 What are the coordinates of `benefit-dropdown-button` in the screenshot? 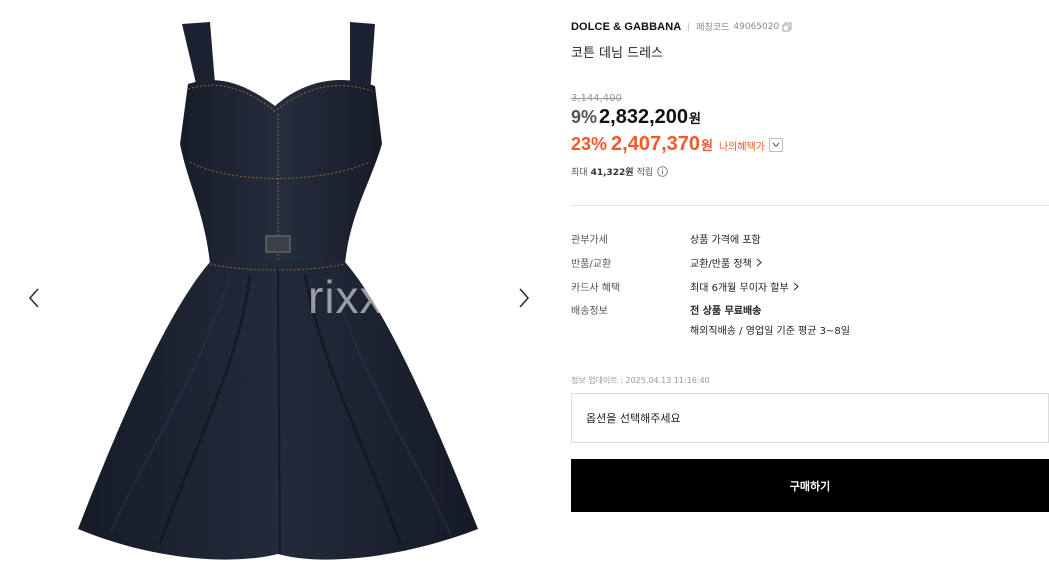 It's located at (775, 144).